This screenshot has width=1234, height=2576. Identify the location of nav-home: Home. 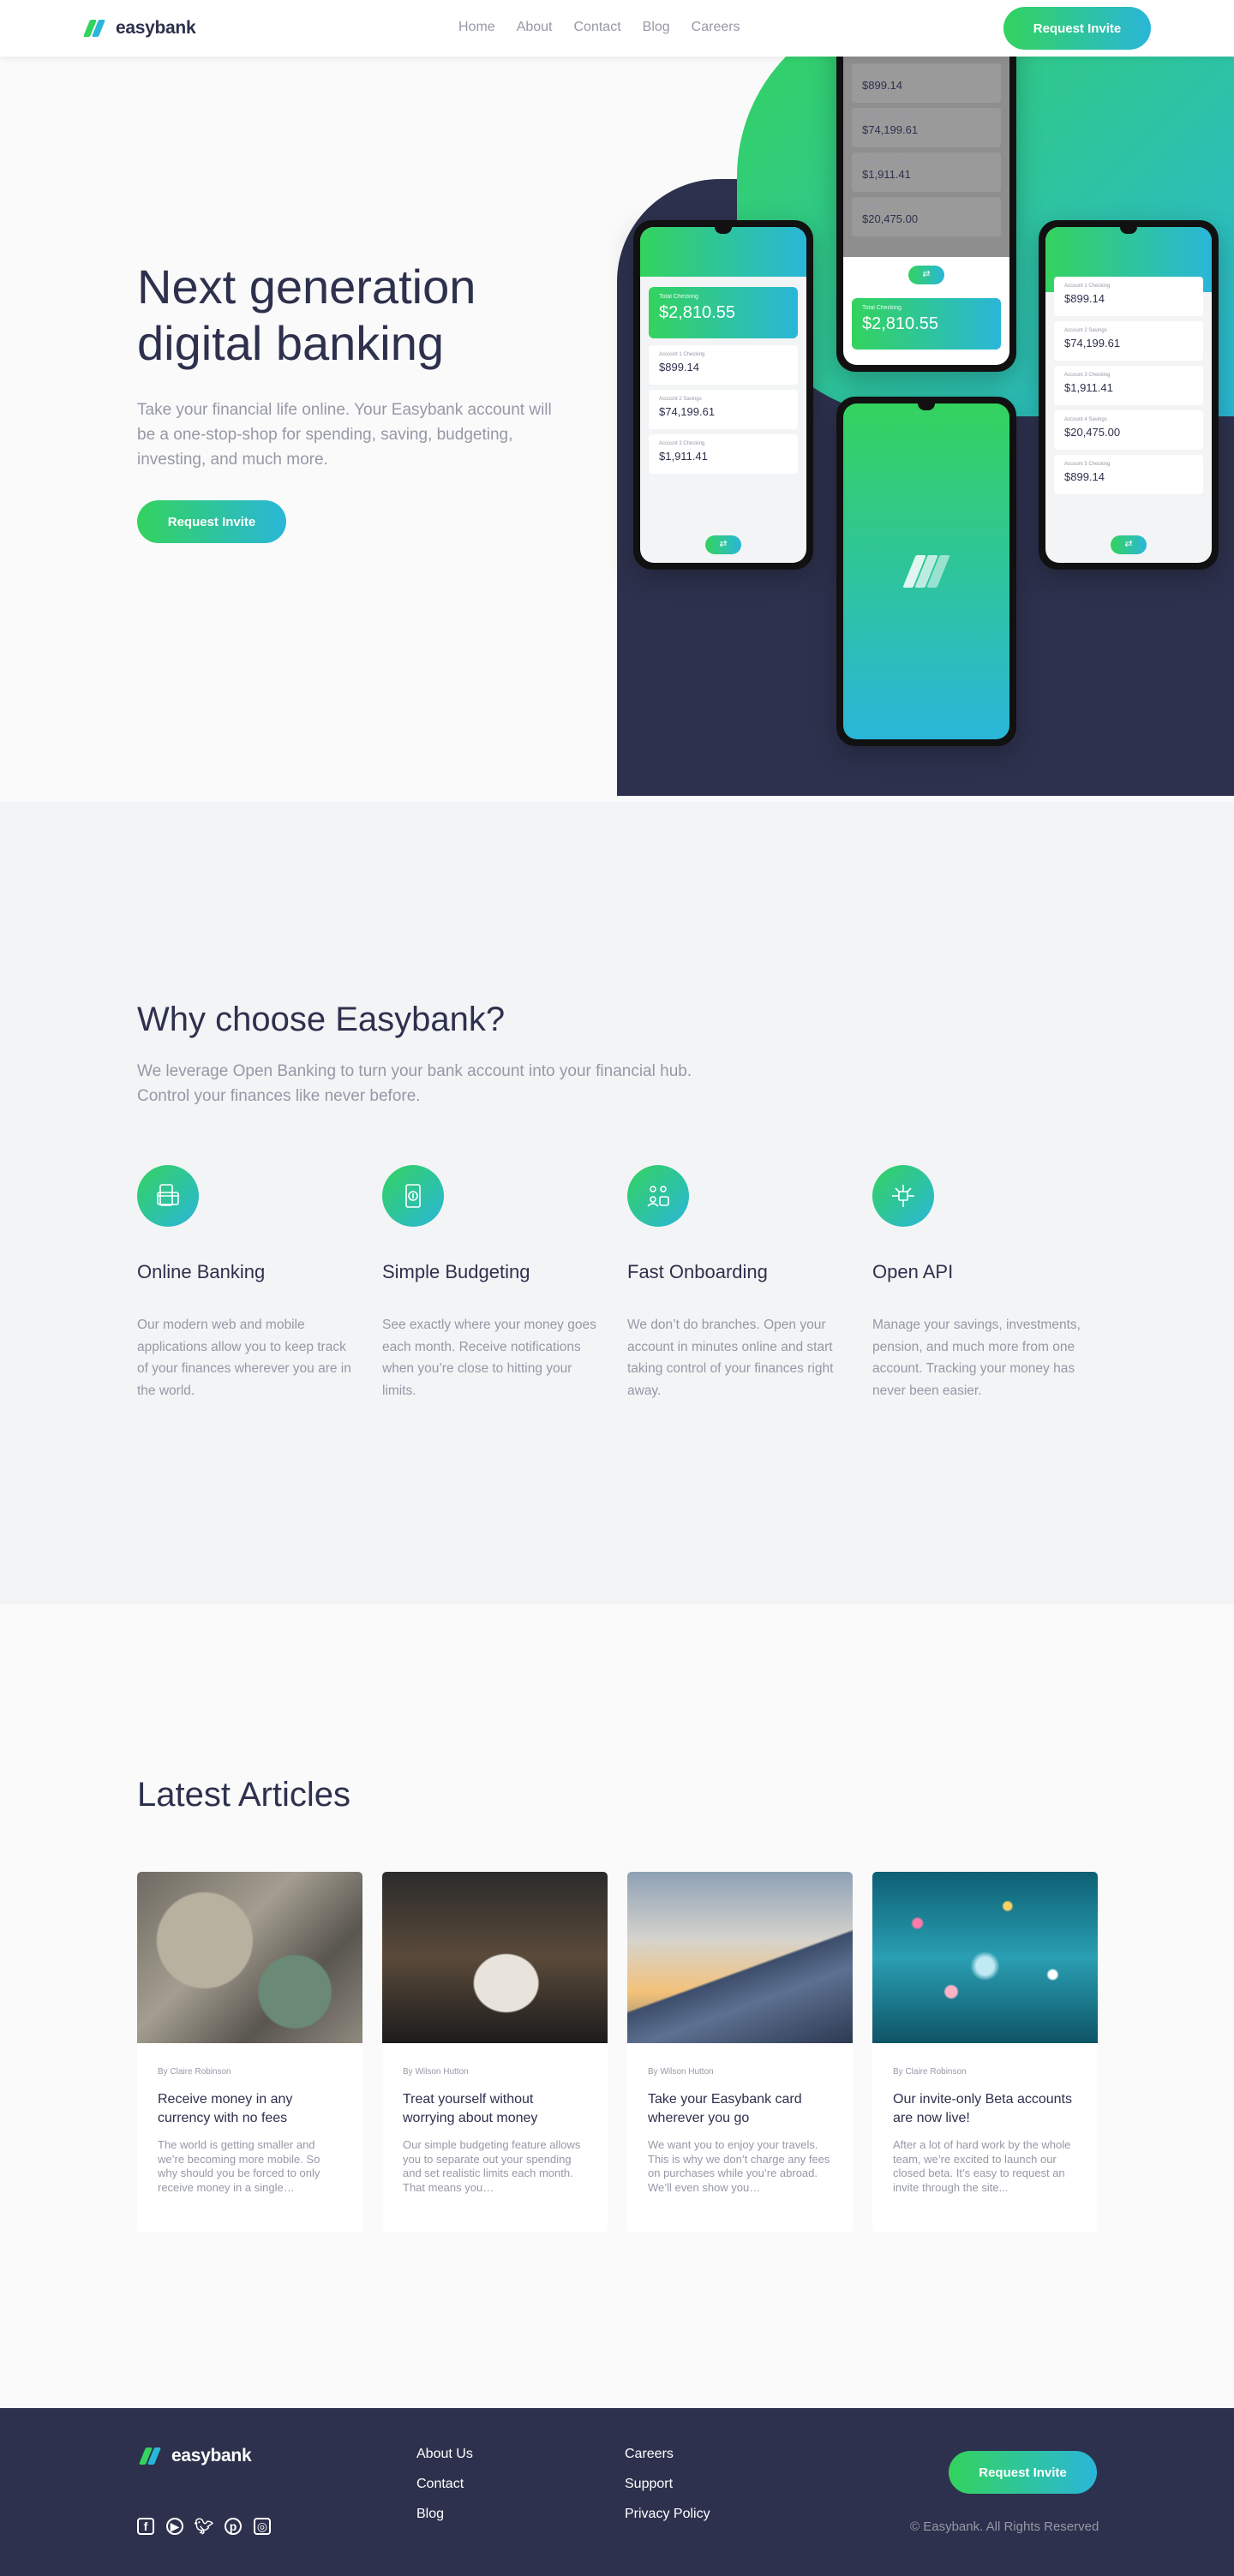
(476, 27).